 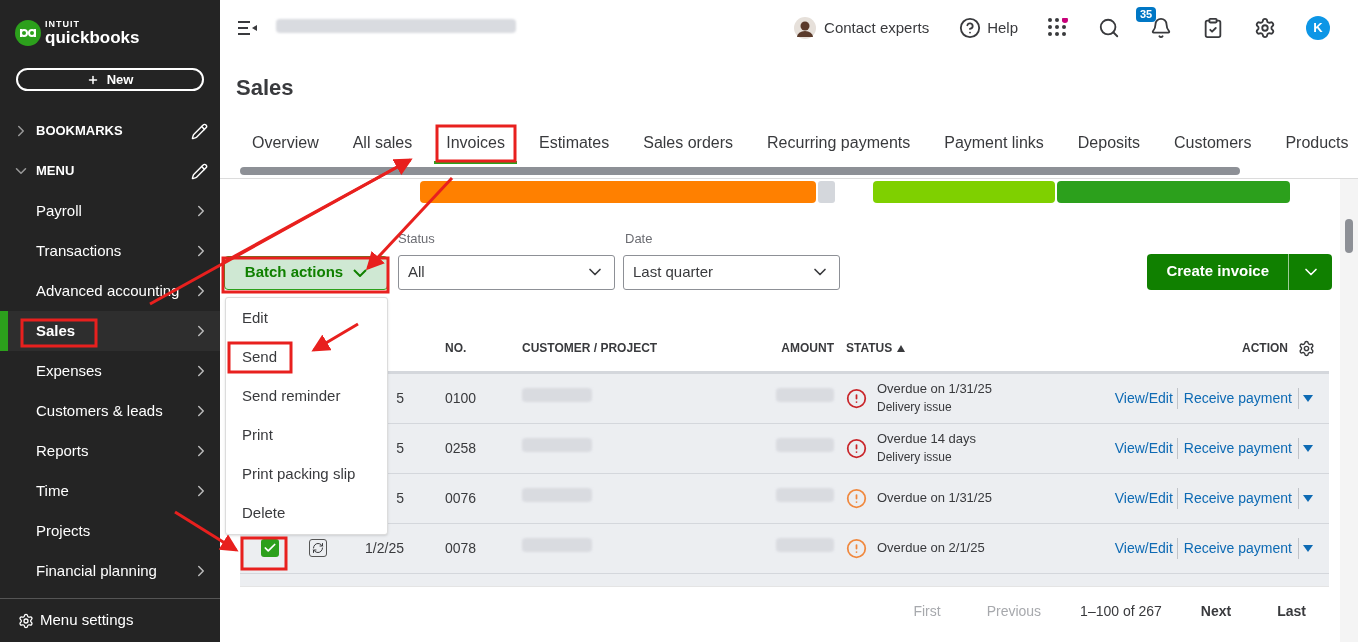 What do you see at coordinates (110, 491) in the screenshot?
I see `sidebar-item: Time` at bounding box center [110, 491].